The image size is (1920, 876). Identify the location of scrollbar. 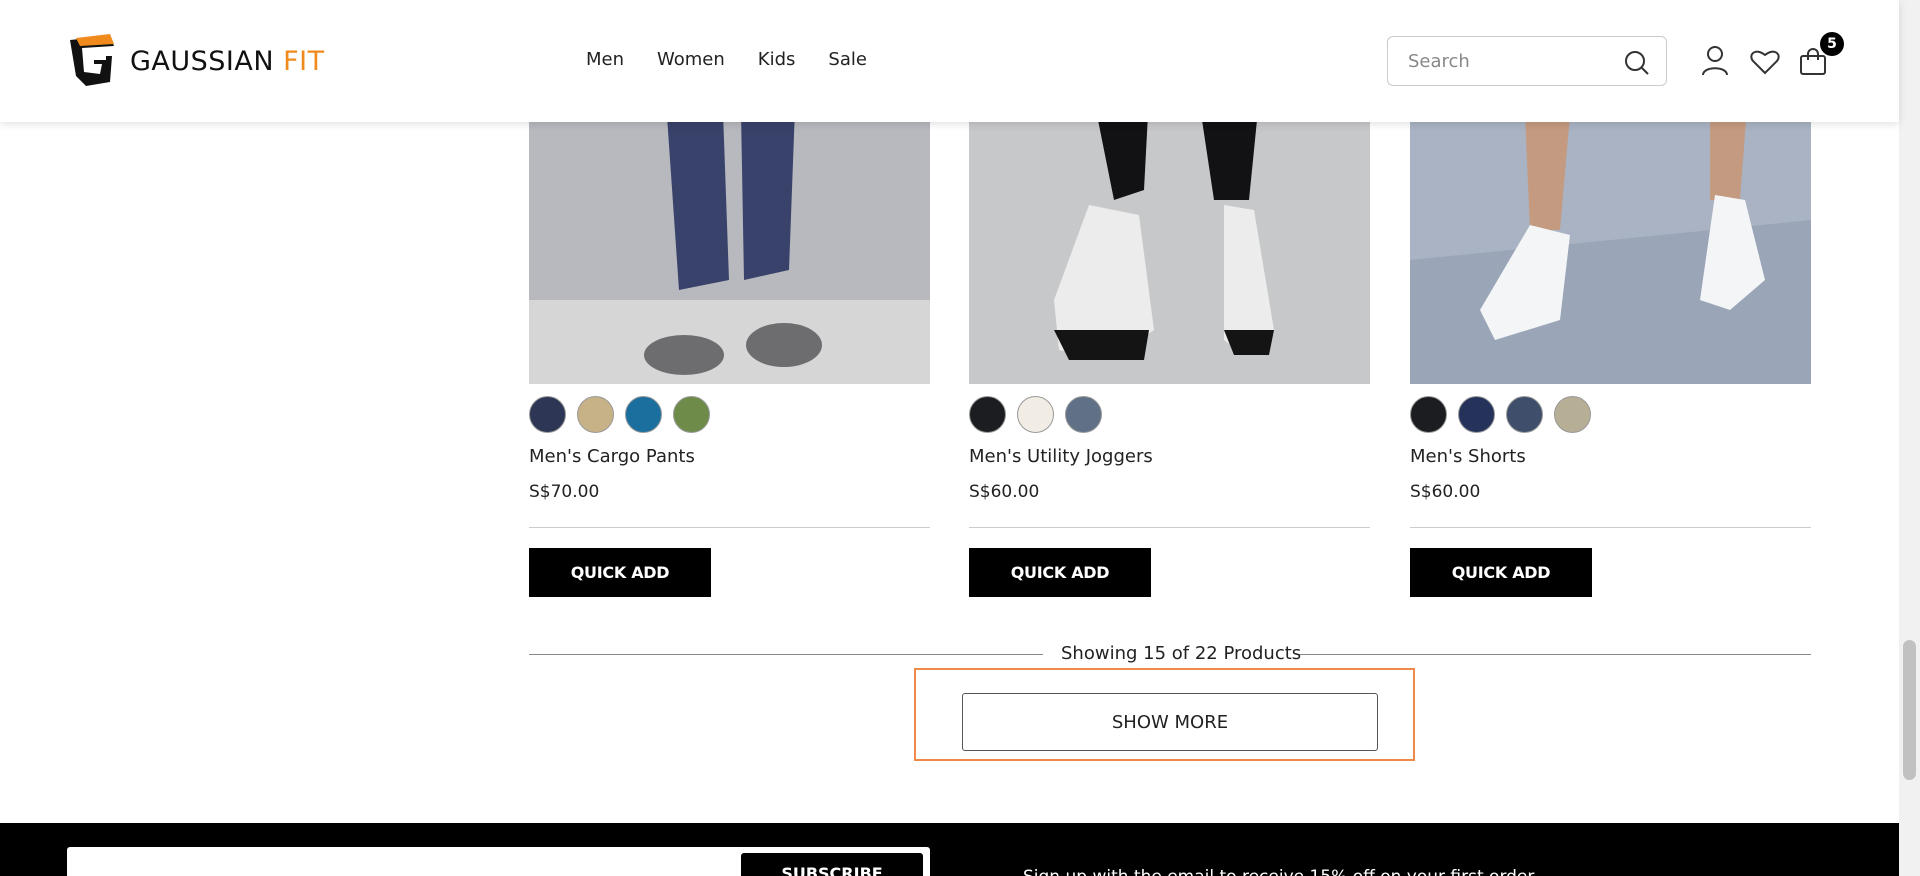
(1909, 438).